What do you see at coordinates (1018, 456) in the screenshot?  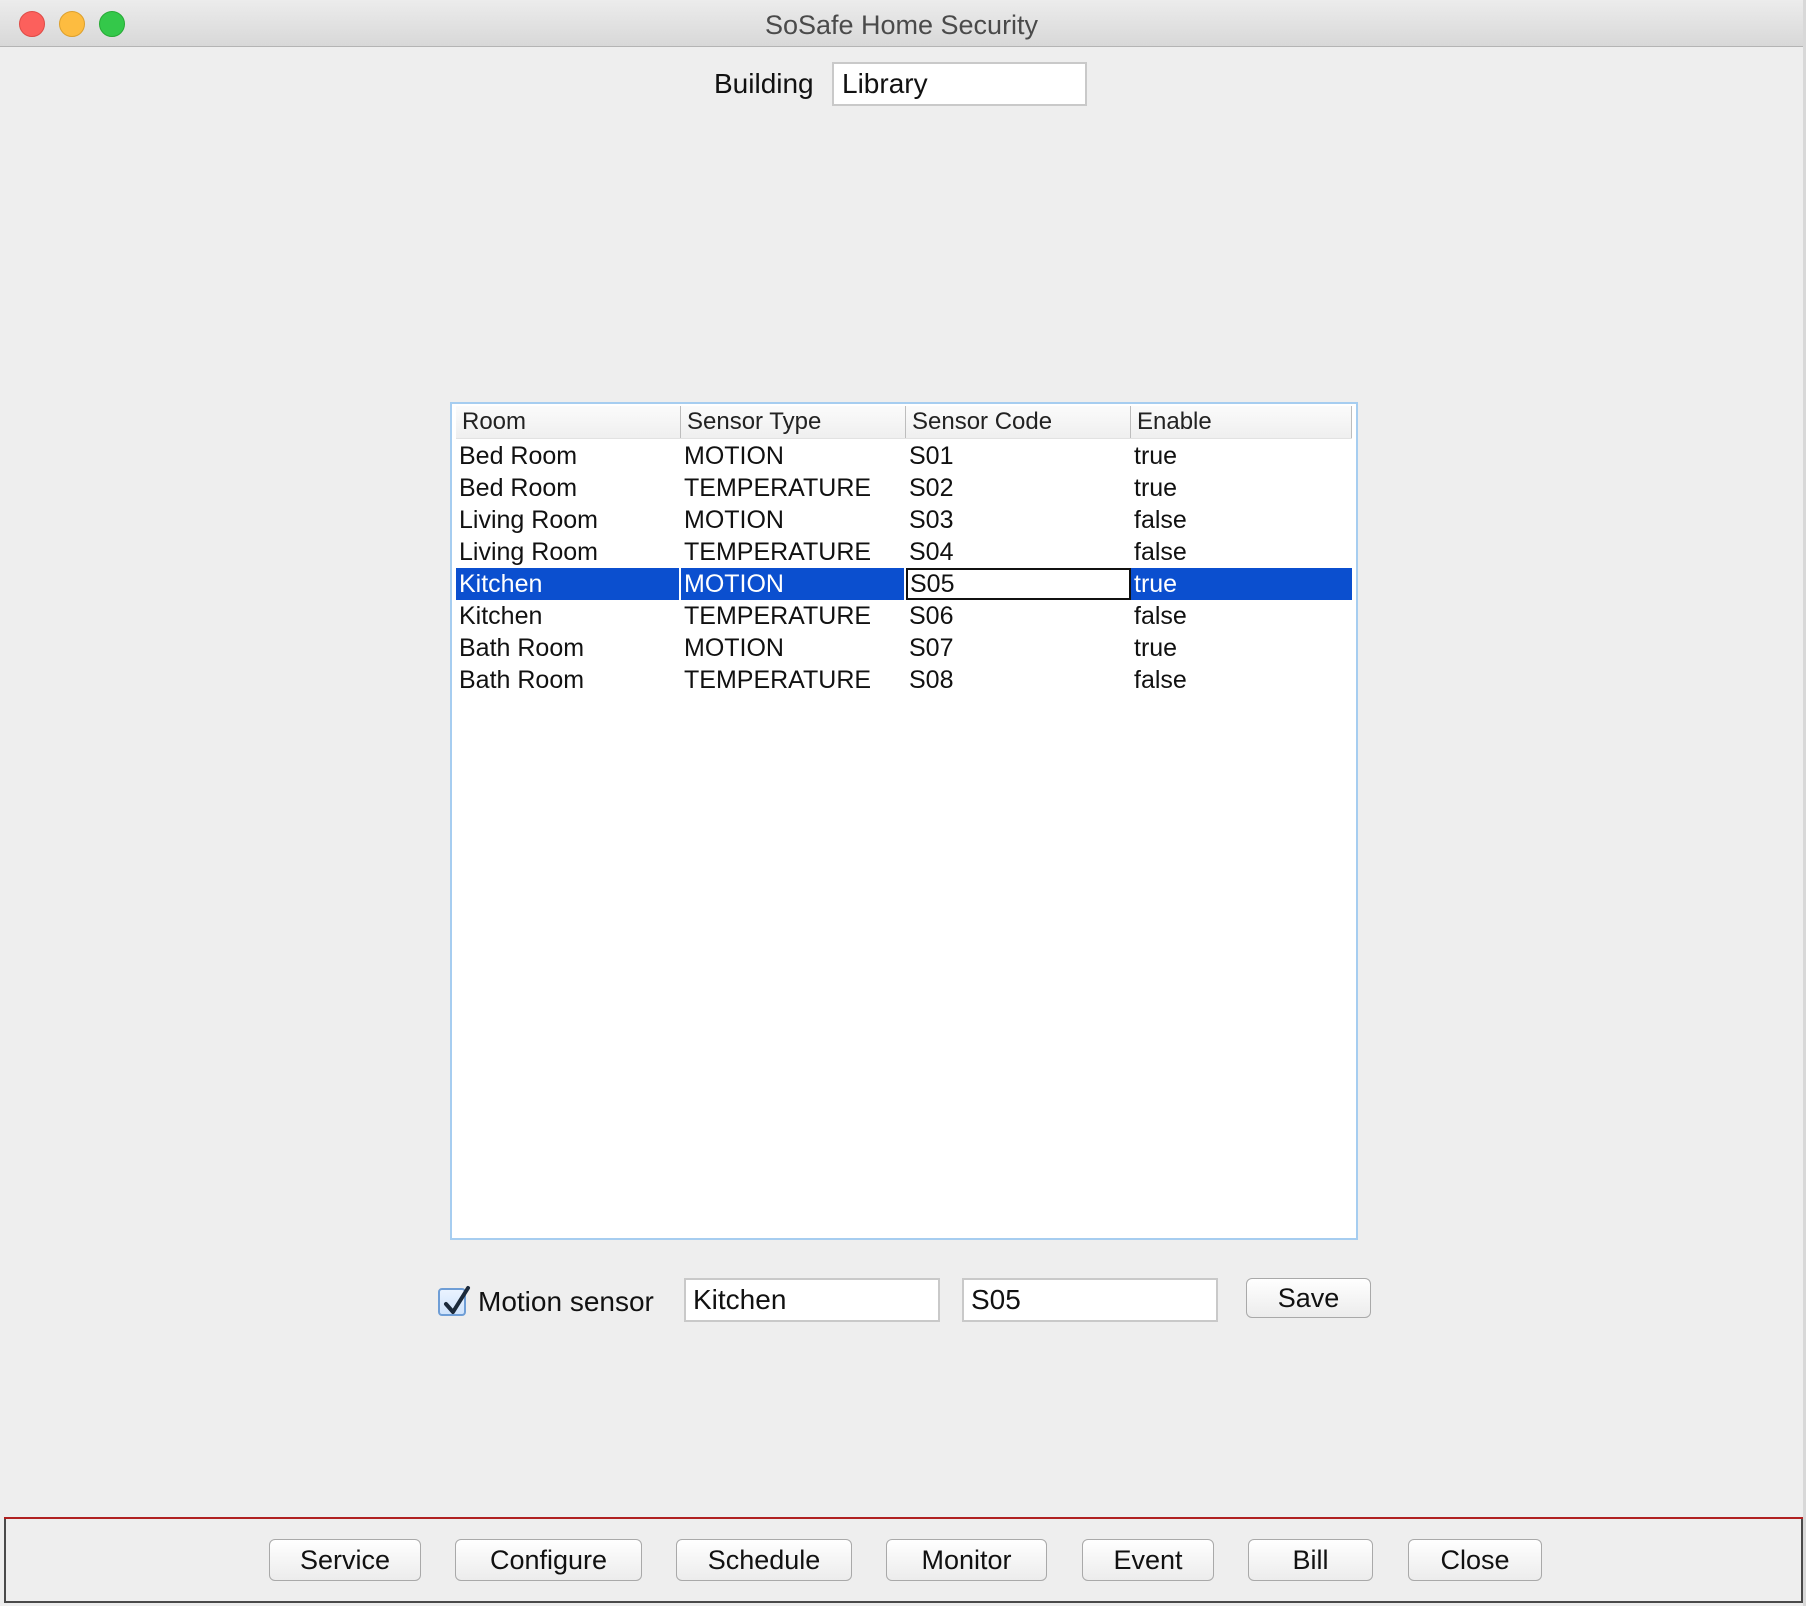 I see `cell-sensor-code: S01` at bounding box center [1018, 456].